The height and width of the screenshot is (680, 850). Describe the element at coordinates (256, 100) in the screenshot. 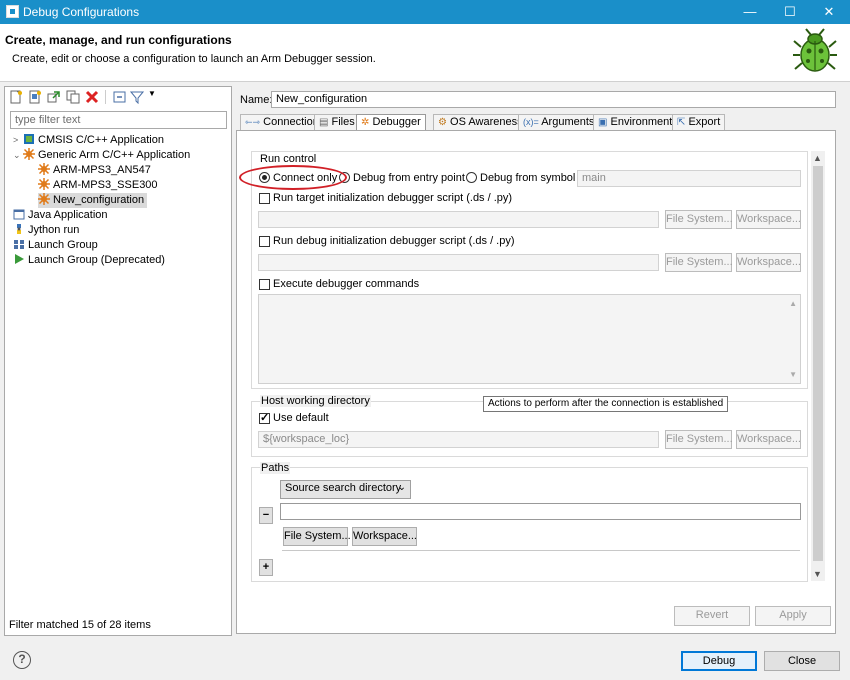

I see `name-label: Name:` at that location.